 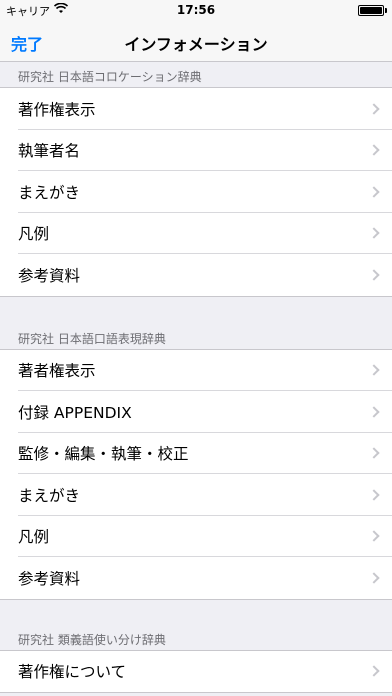 I want to click on navigation-bar: 完了 インフォメーション, so click(x=196, y=41).